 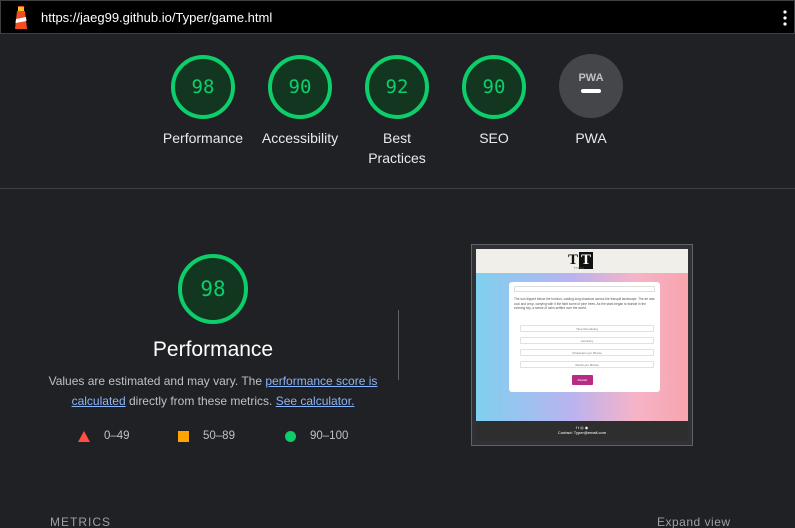 I want to click on triangle-icon, so click(x=84, y=436).